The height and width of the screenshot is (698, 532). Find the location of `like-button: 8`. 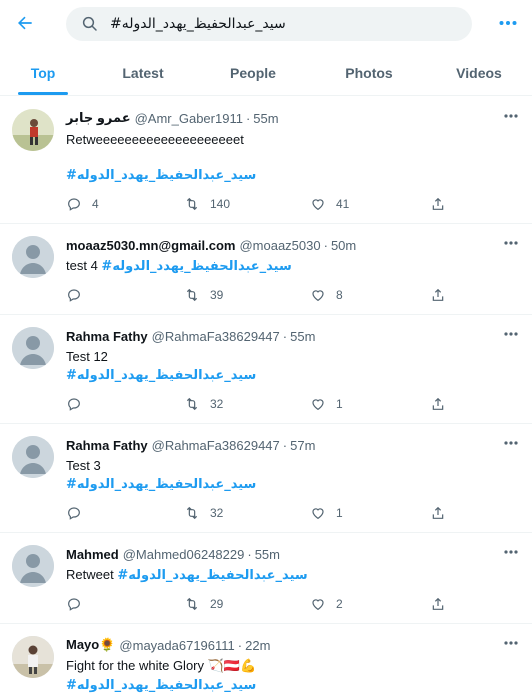

like-button: 8 is located at coordinates (326, 295).